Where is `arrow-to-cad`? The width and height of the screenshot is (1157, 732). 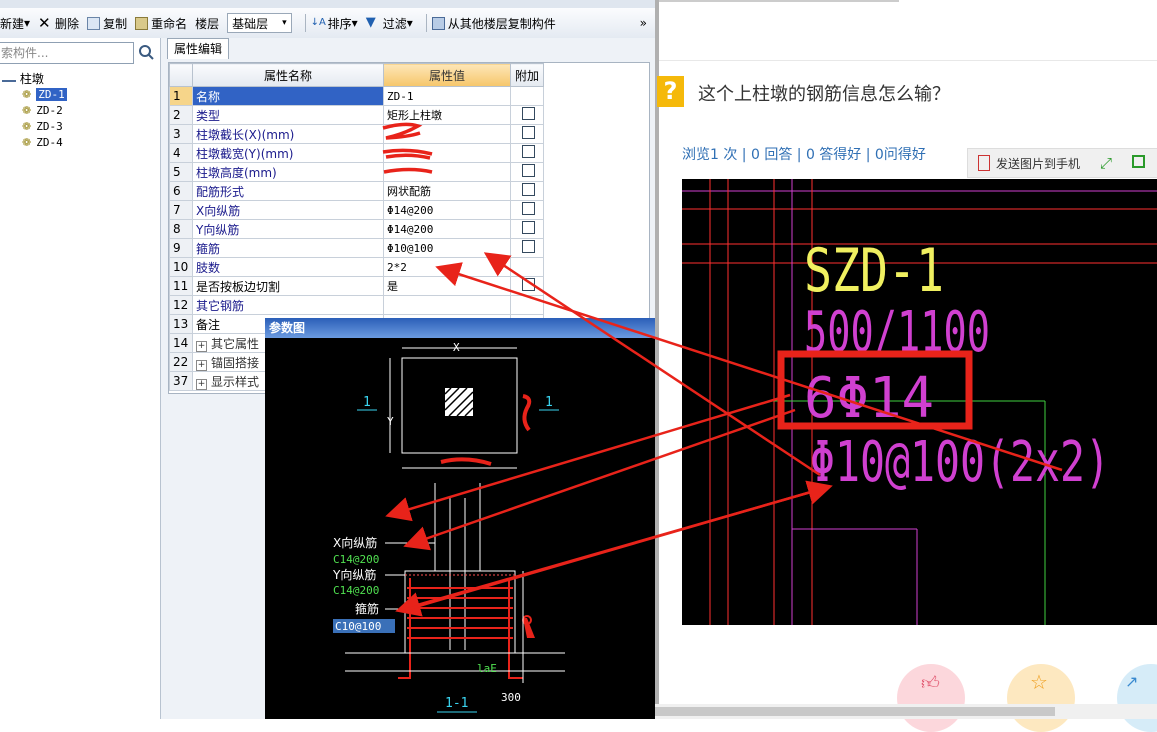
arrow-to-cad is located at coordinates (618, 546).